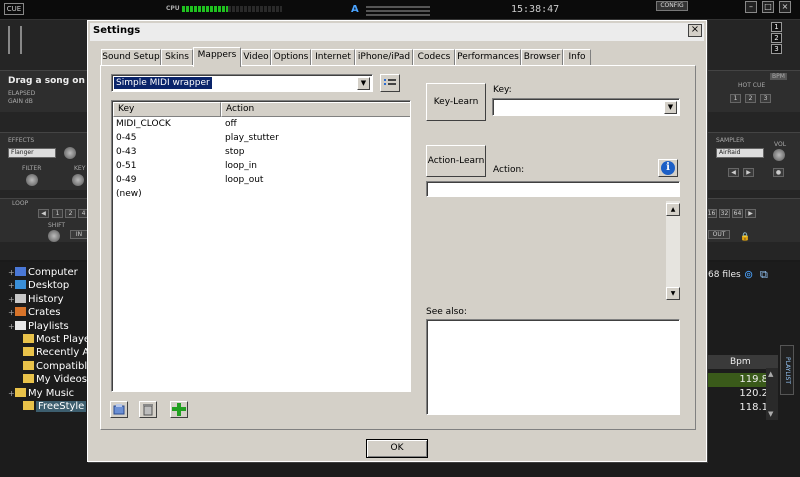 The image size is (800, 477). Describe the element at coordinates (43, 213) in the screenshot. I see `loop-back-button: ◀` at that location.